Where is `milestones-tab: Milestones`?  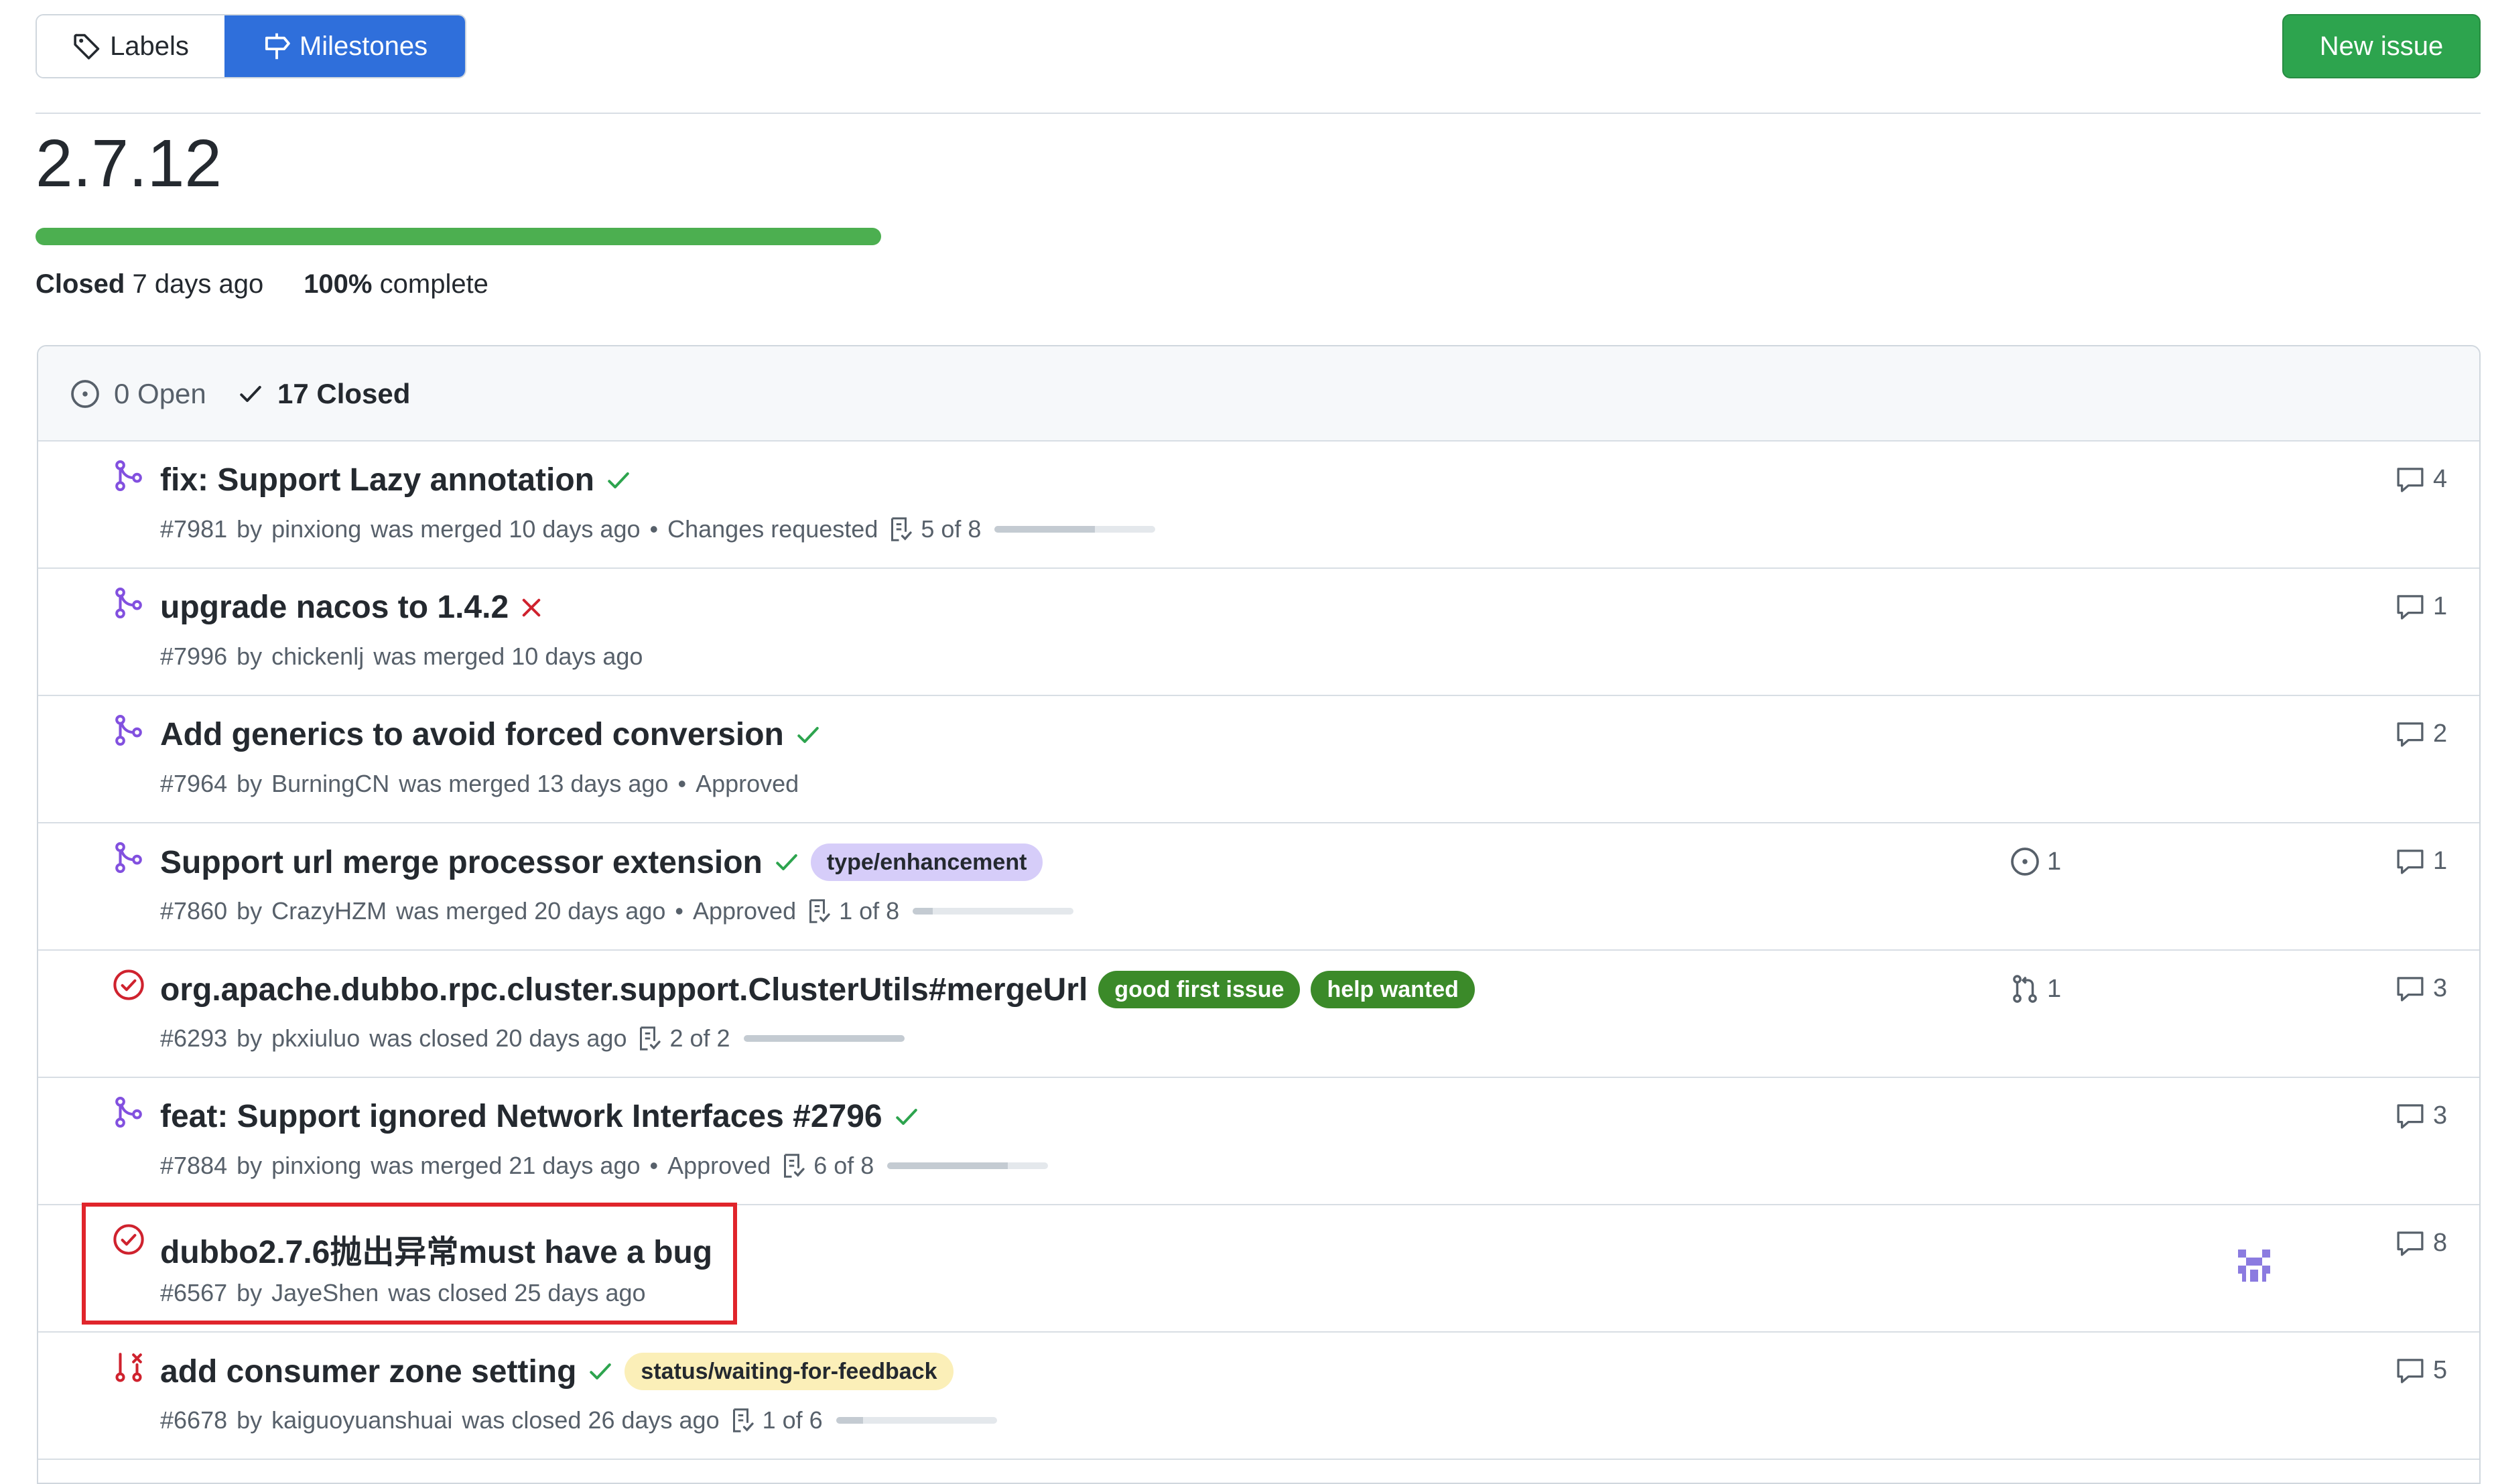 milestones-tab: Milestones is located at coordinates (344, 46).